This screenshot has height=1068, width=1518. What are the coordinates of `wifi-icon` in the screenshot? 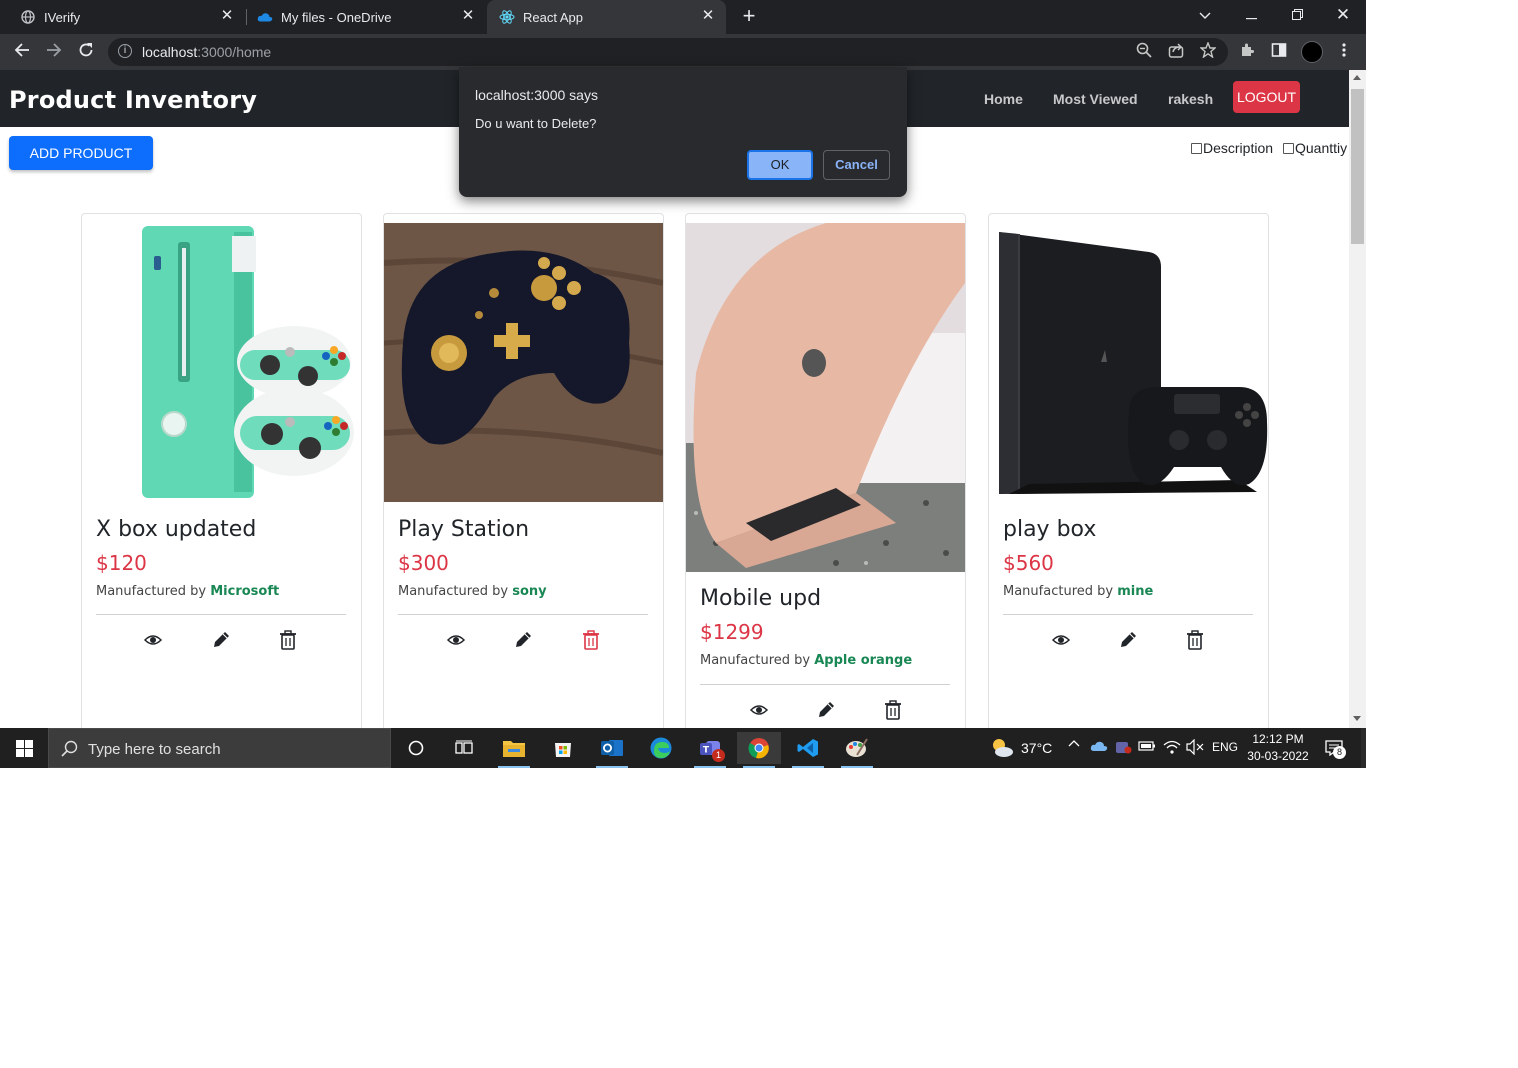 It's located at (1172, 748).